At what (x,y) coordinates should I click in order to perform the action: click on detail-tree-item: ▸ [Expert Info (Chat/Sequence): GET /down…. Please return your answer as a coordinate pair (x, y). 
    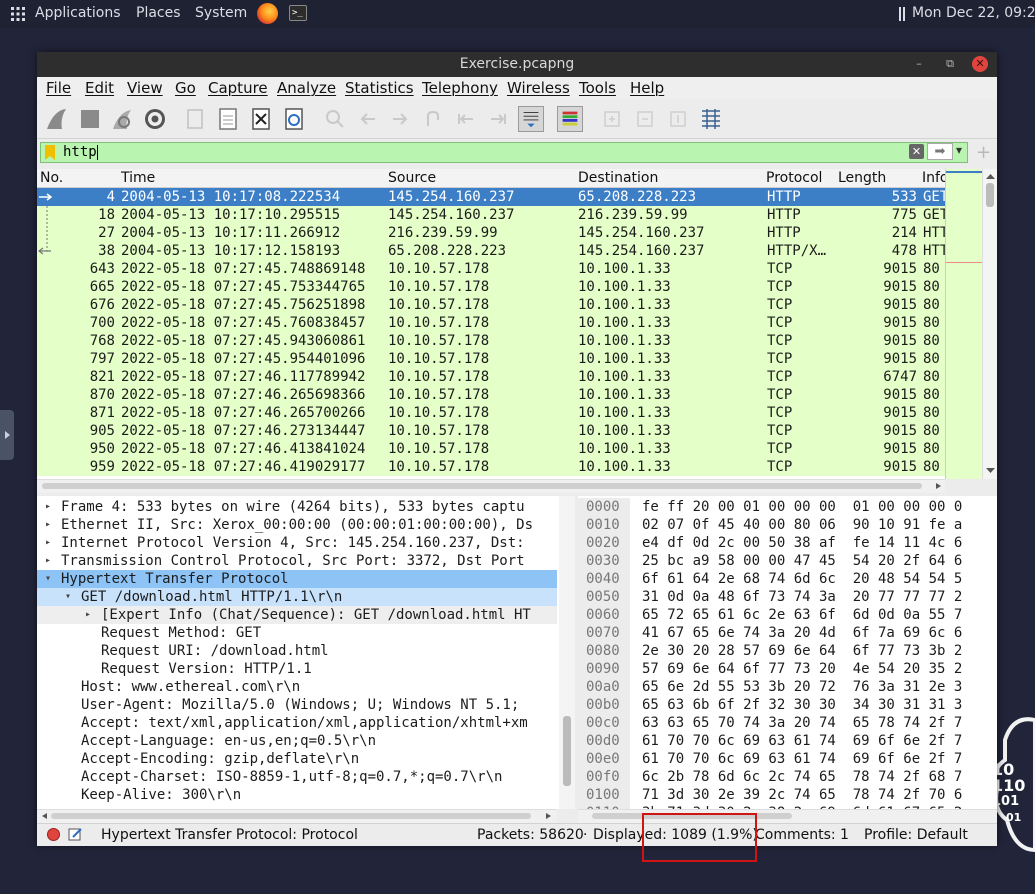
    Looking at the image, I should click on (297, 615).